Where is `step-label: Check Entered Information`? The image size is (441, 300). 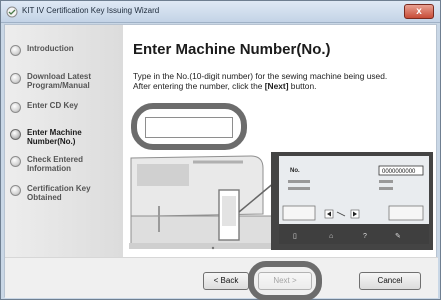
step-label: Check Entered Information is located at coordinates (55, 164).